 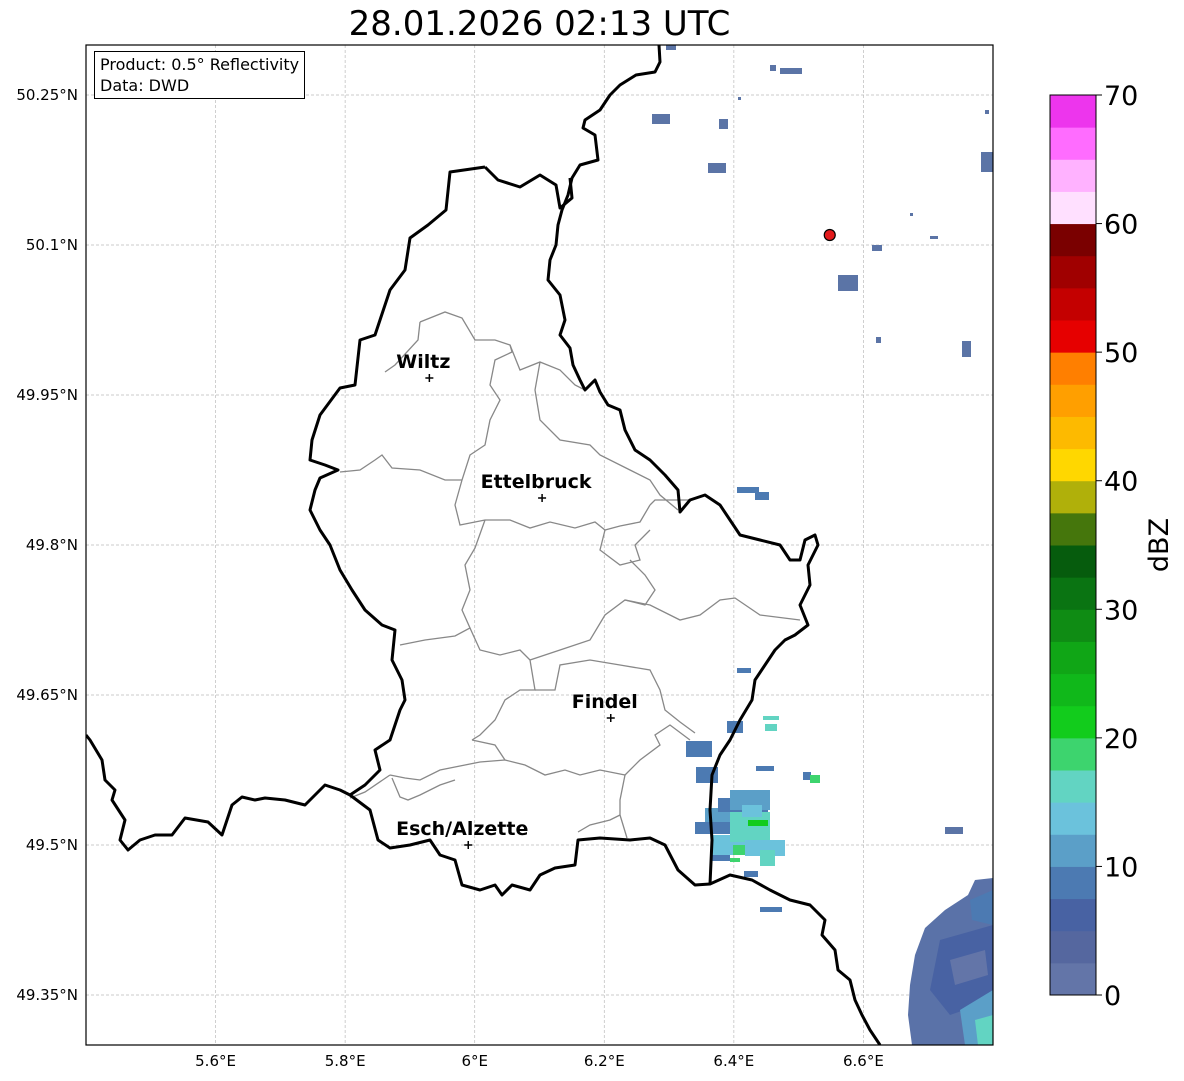 What do you see at coordinates (200, 75) in the screenshot?
I see `product-info-box: Product: 0.5° Reflectivity Data: DWD` at bounding box center [200, 75].